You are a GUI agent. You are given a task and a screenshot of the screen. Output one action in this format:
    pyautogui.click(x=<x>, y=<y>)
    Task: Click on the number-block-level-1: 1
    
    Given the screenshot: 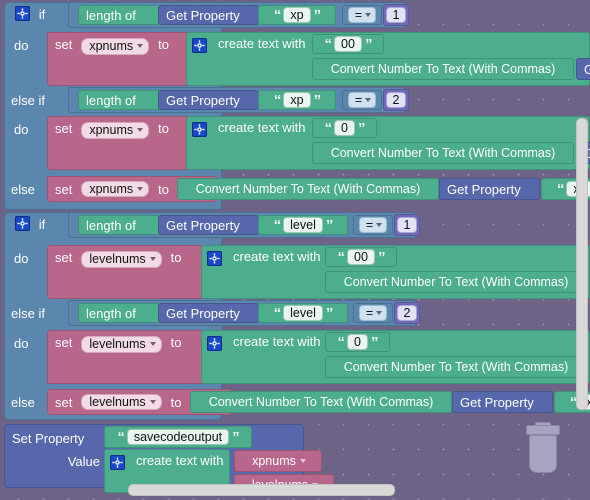 What is the action you would take?
    pyautogui.click(x=407, y=225)
    